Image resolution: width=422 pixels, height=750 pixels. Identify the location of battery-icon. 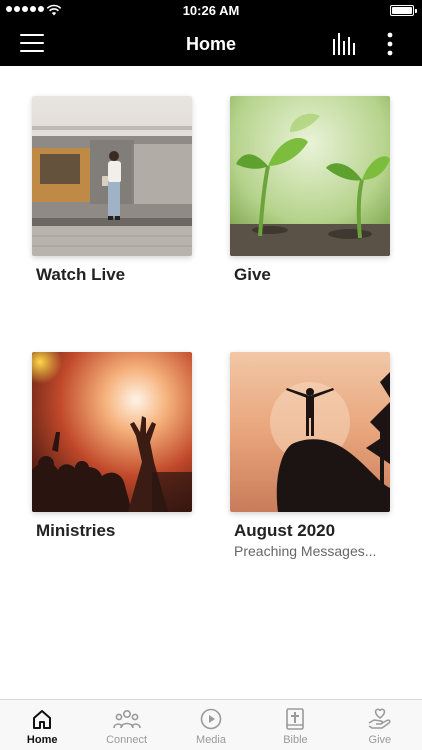
(403, 10).